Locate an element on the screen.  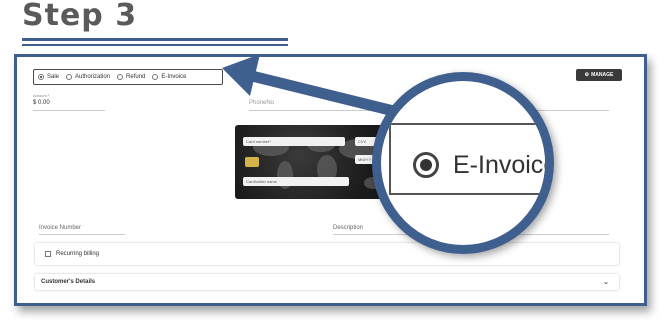
zoom-einvoice-label: E-Invoice is located at coordinates (503, 165).